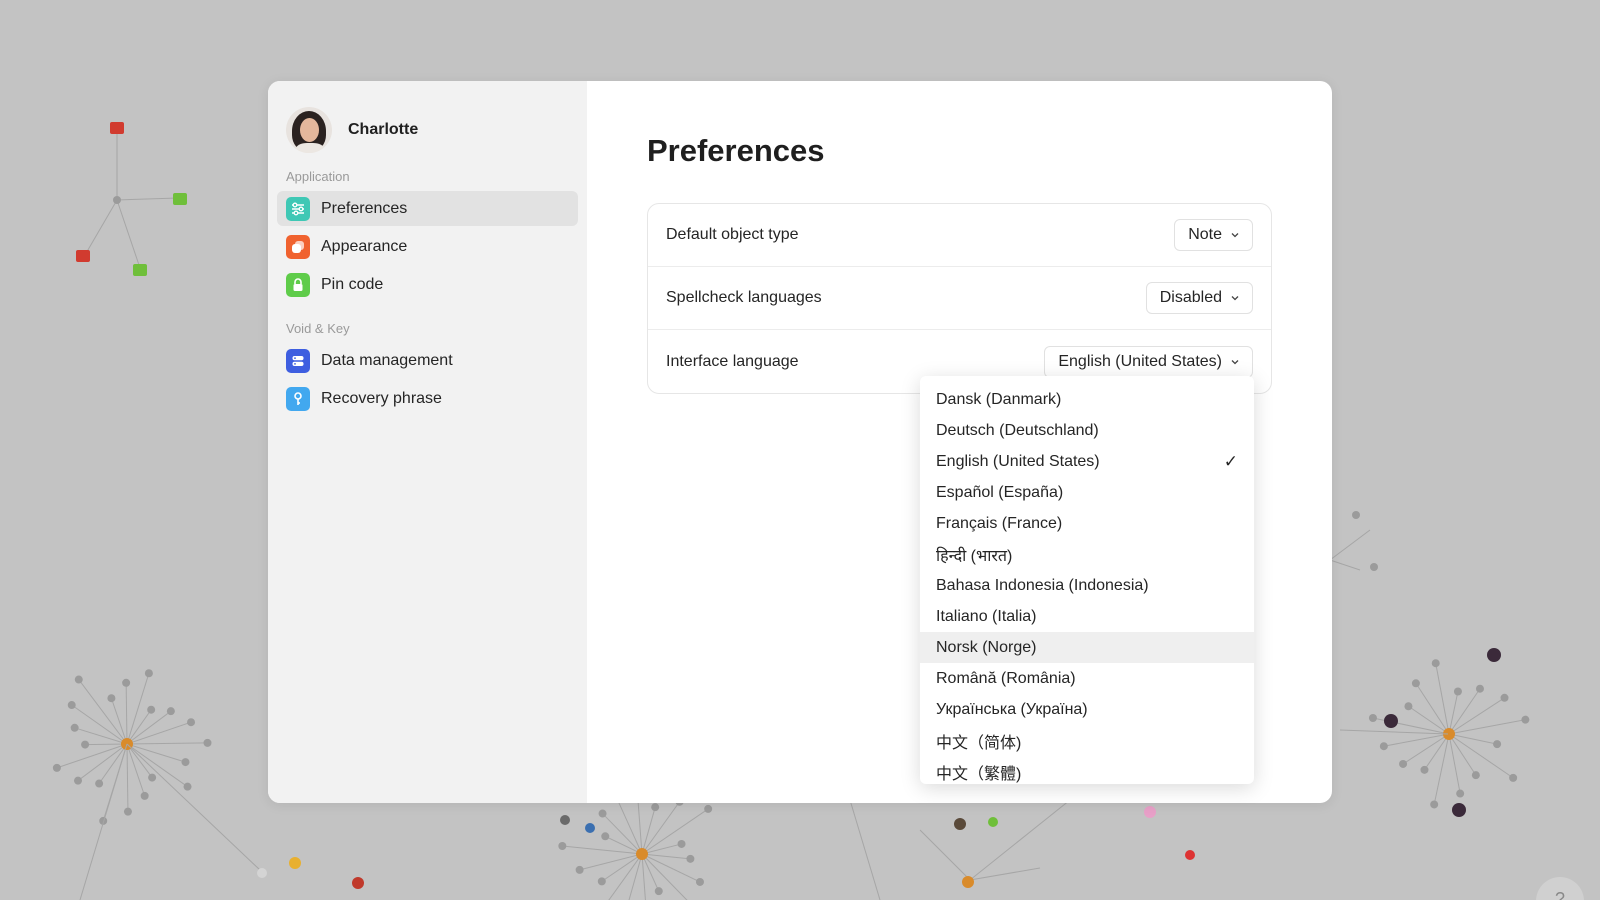 The image size is (1600, 900). I want to click on interface-language-select: English (United States), so click(1148, 361).